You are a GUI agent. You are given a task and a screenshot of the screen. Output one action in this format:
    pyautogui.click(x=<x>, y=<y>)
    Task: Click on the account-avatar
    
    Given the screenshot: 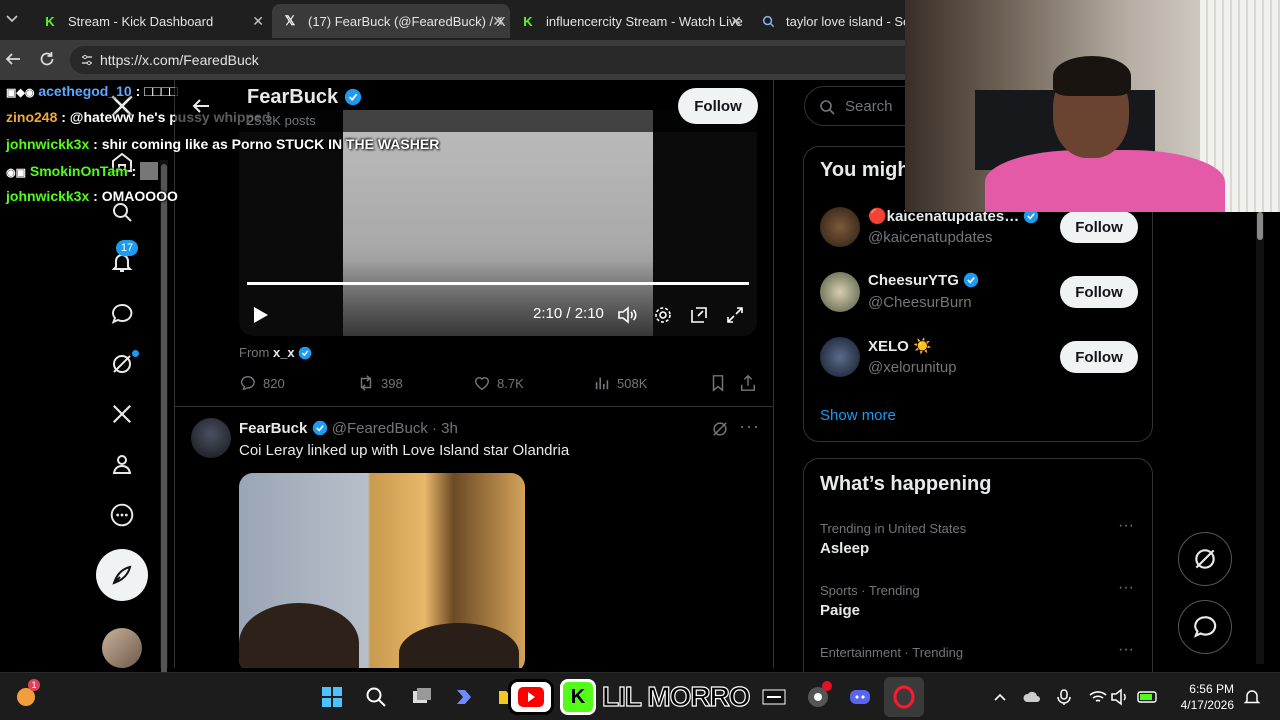 What is the action you would take?
    pyautogui.click(x=122, y=648)
    